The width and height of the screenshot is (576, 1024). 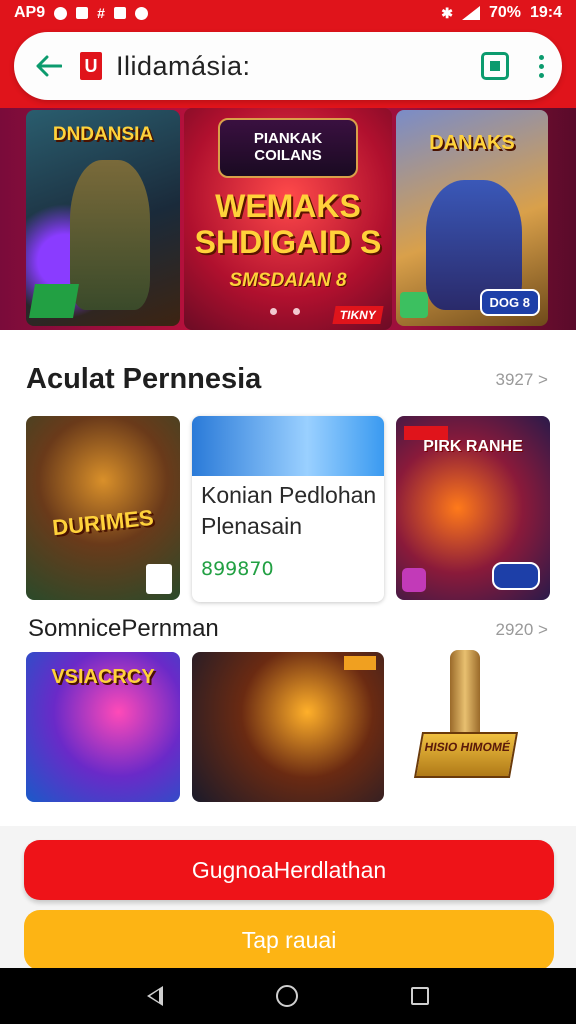 I want to click on banner-card-right: DANAKS DOG 8, so click(x=472, y=218).